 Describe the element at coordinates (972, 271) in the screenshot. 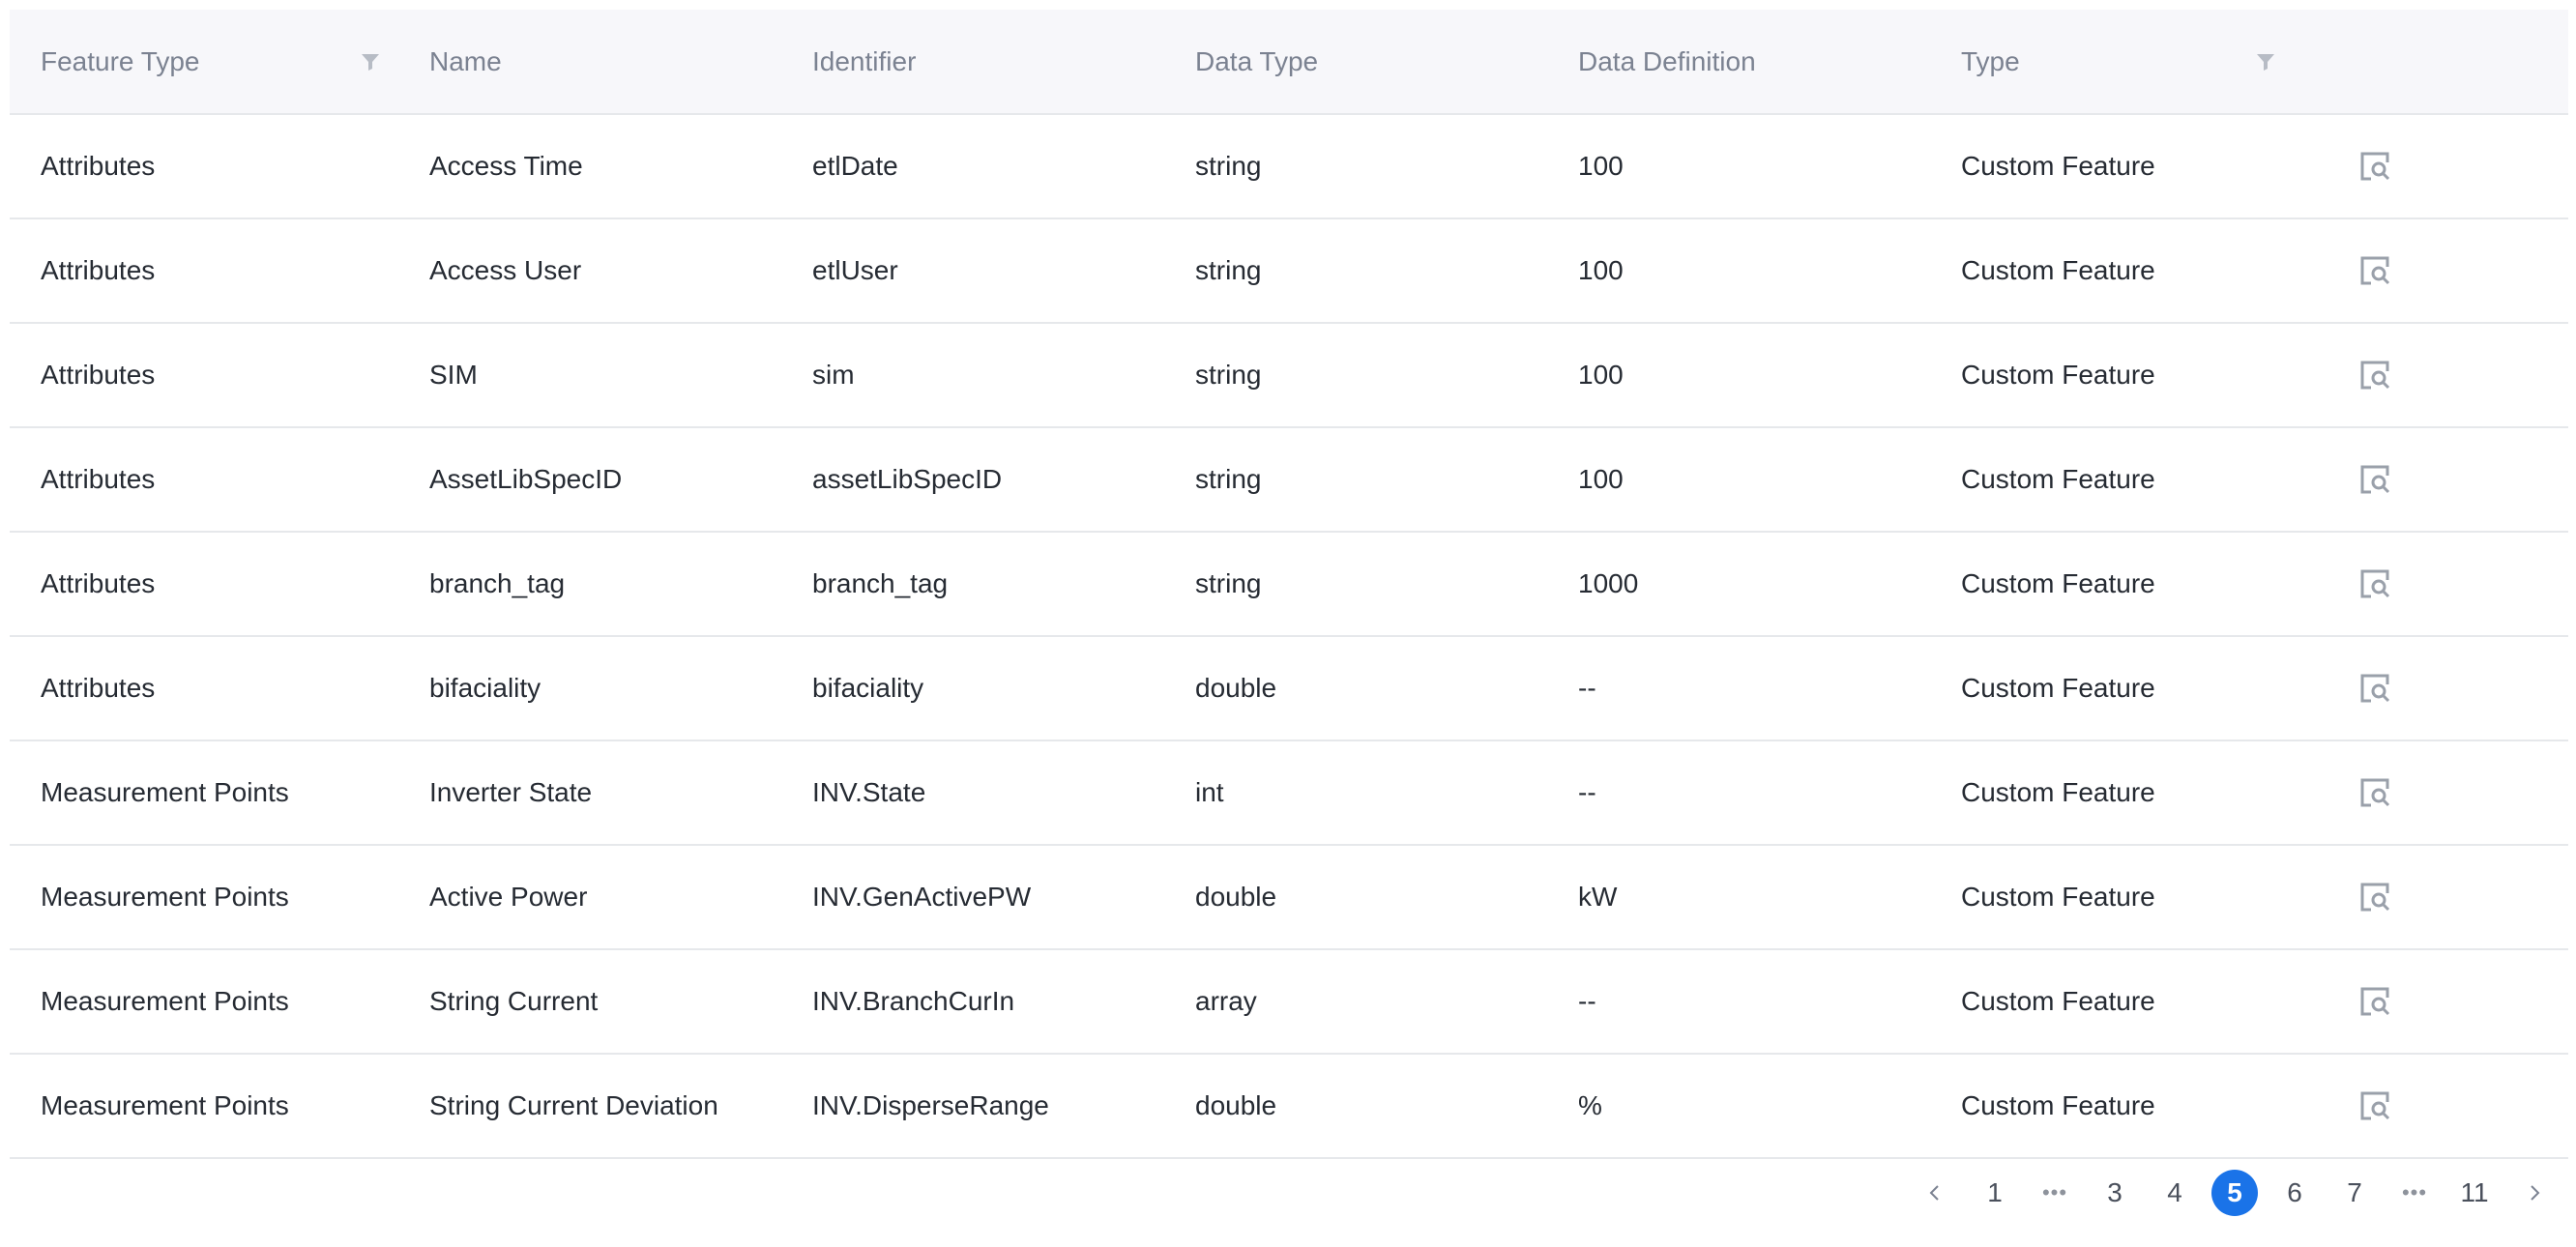

I see `cell-identifier: etlUser` at that location.